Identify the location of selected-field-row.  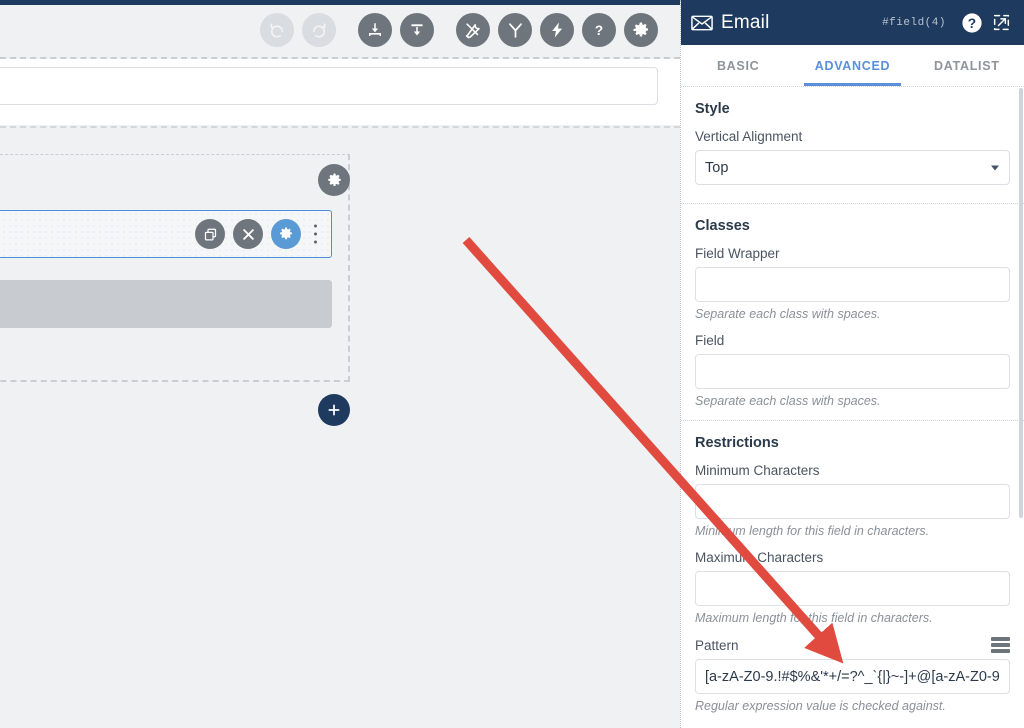
(166, 234).